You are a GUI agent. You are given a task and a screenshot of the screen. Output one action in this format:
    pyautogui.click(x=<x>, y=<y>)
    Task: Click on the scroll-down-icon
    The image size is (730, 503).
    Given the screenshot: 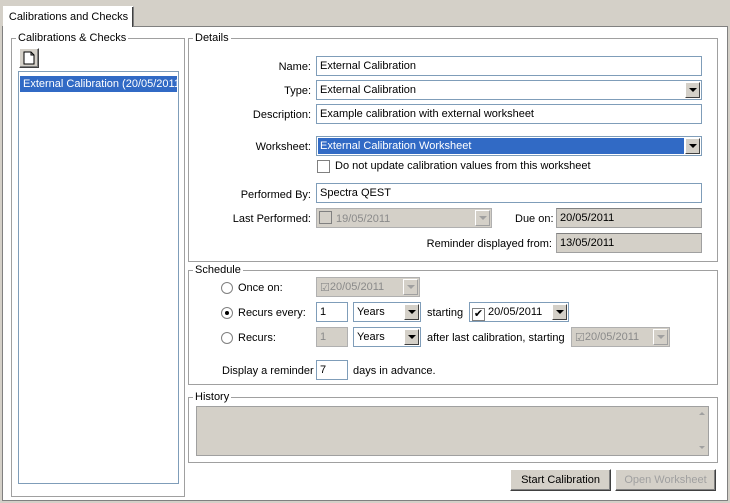 What is the action you would take?
    pyautogui.click(x=702, y=447)
    